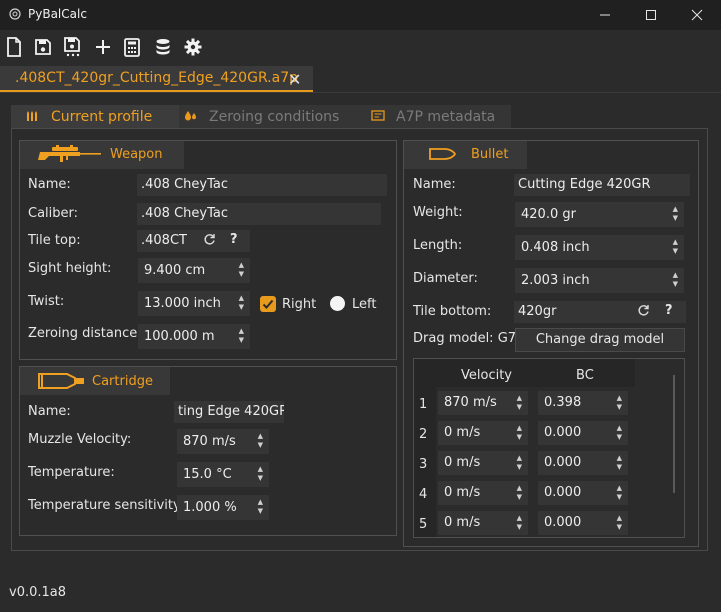  I want to click on tile-bottom-field: 420gr, so click(600, 312).